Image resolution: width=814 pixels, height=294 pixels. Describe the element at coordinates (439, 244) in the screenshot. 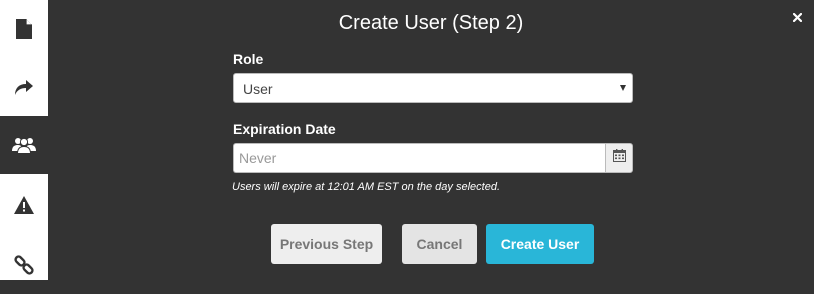

I see `cancel-button: Cancel` at that location.